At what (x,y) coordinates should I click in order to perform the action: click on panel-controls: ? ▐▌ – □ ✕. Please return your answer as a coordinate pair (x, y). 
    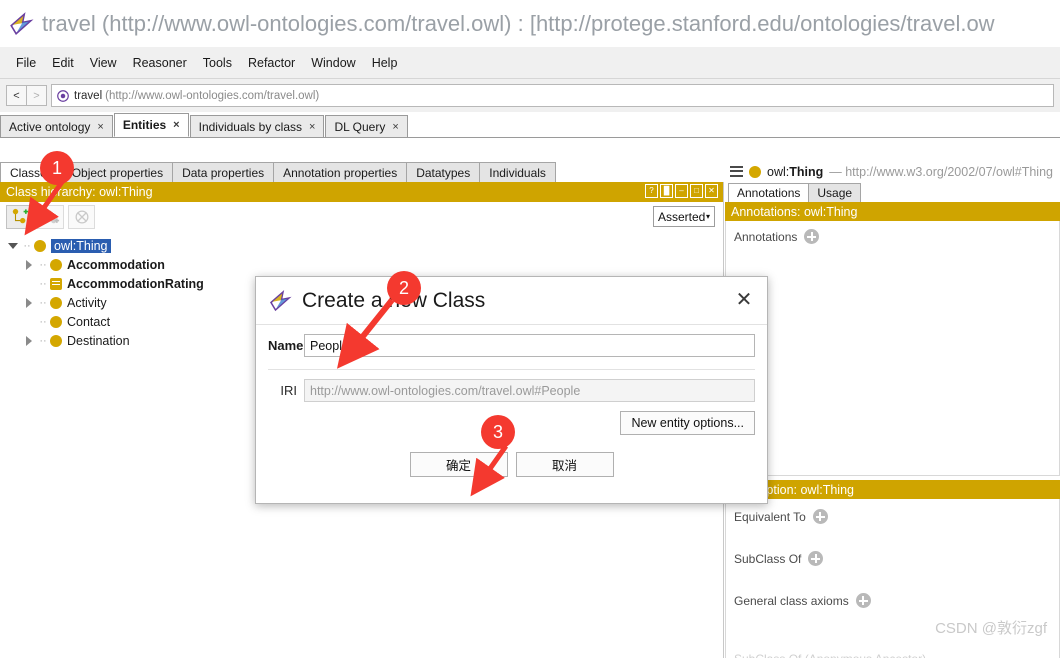
    Looking at the image, I should click on (681, 191).